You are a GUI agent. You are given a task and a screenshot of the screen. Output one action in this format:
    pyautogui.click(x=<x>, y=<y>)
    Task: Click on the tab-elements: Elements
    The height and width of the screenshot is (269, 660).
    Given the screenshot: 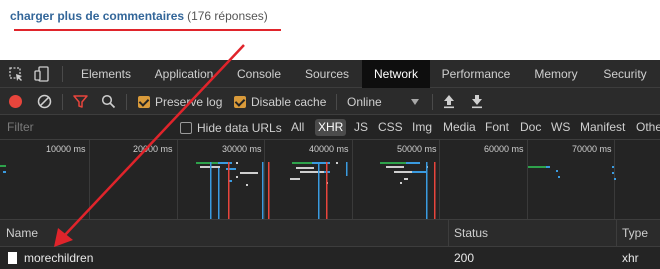 What is the action you would take?
    pyautogui.click(x=106, y=74)
    